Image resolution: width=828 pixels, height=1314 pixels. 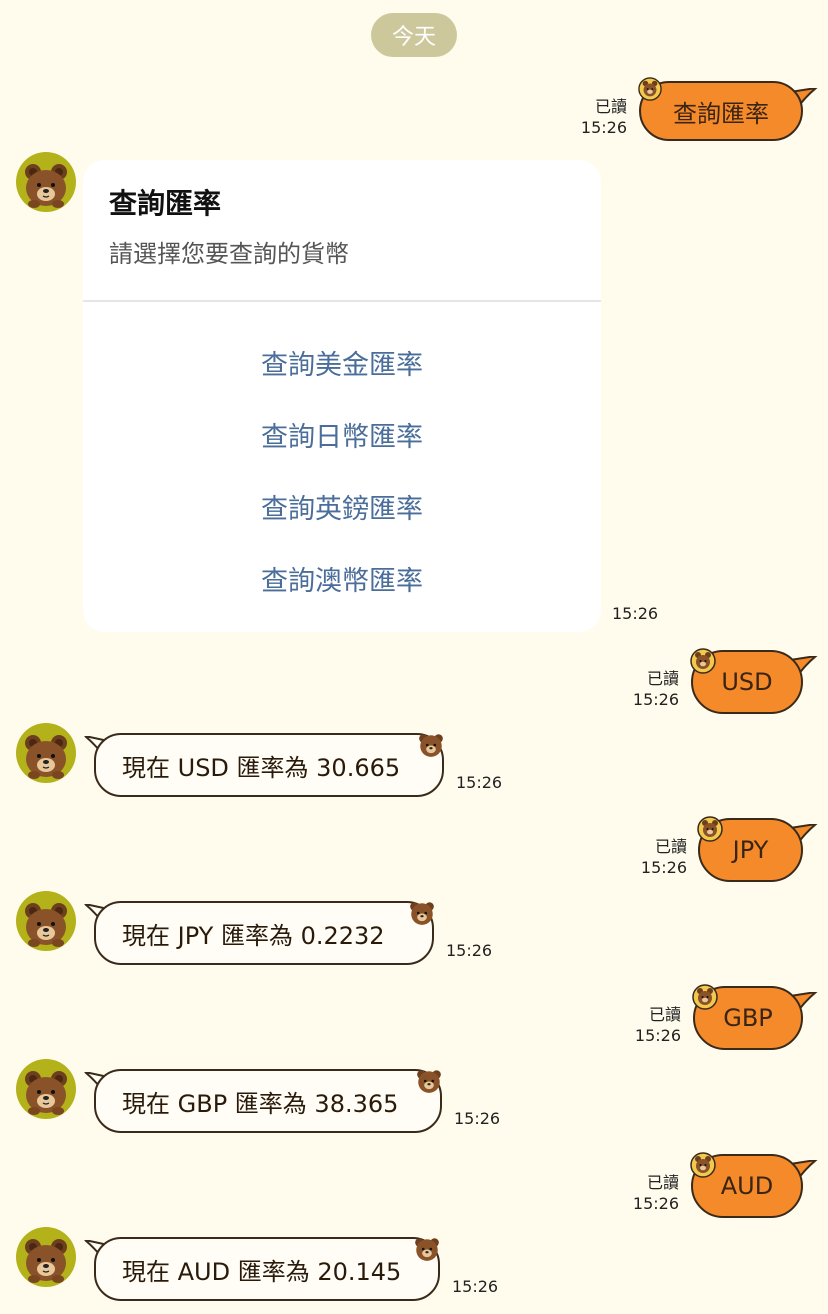 What do you see at coordinates (747, 1186) in the screenshot?
I see `message-text: AUD` at bounding box center [747, 1186].